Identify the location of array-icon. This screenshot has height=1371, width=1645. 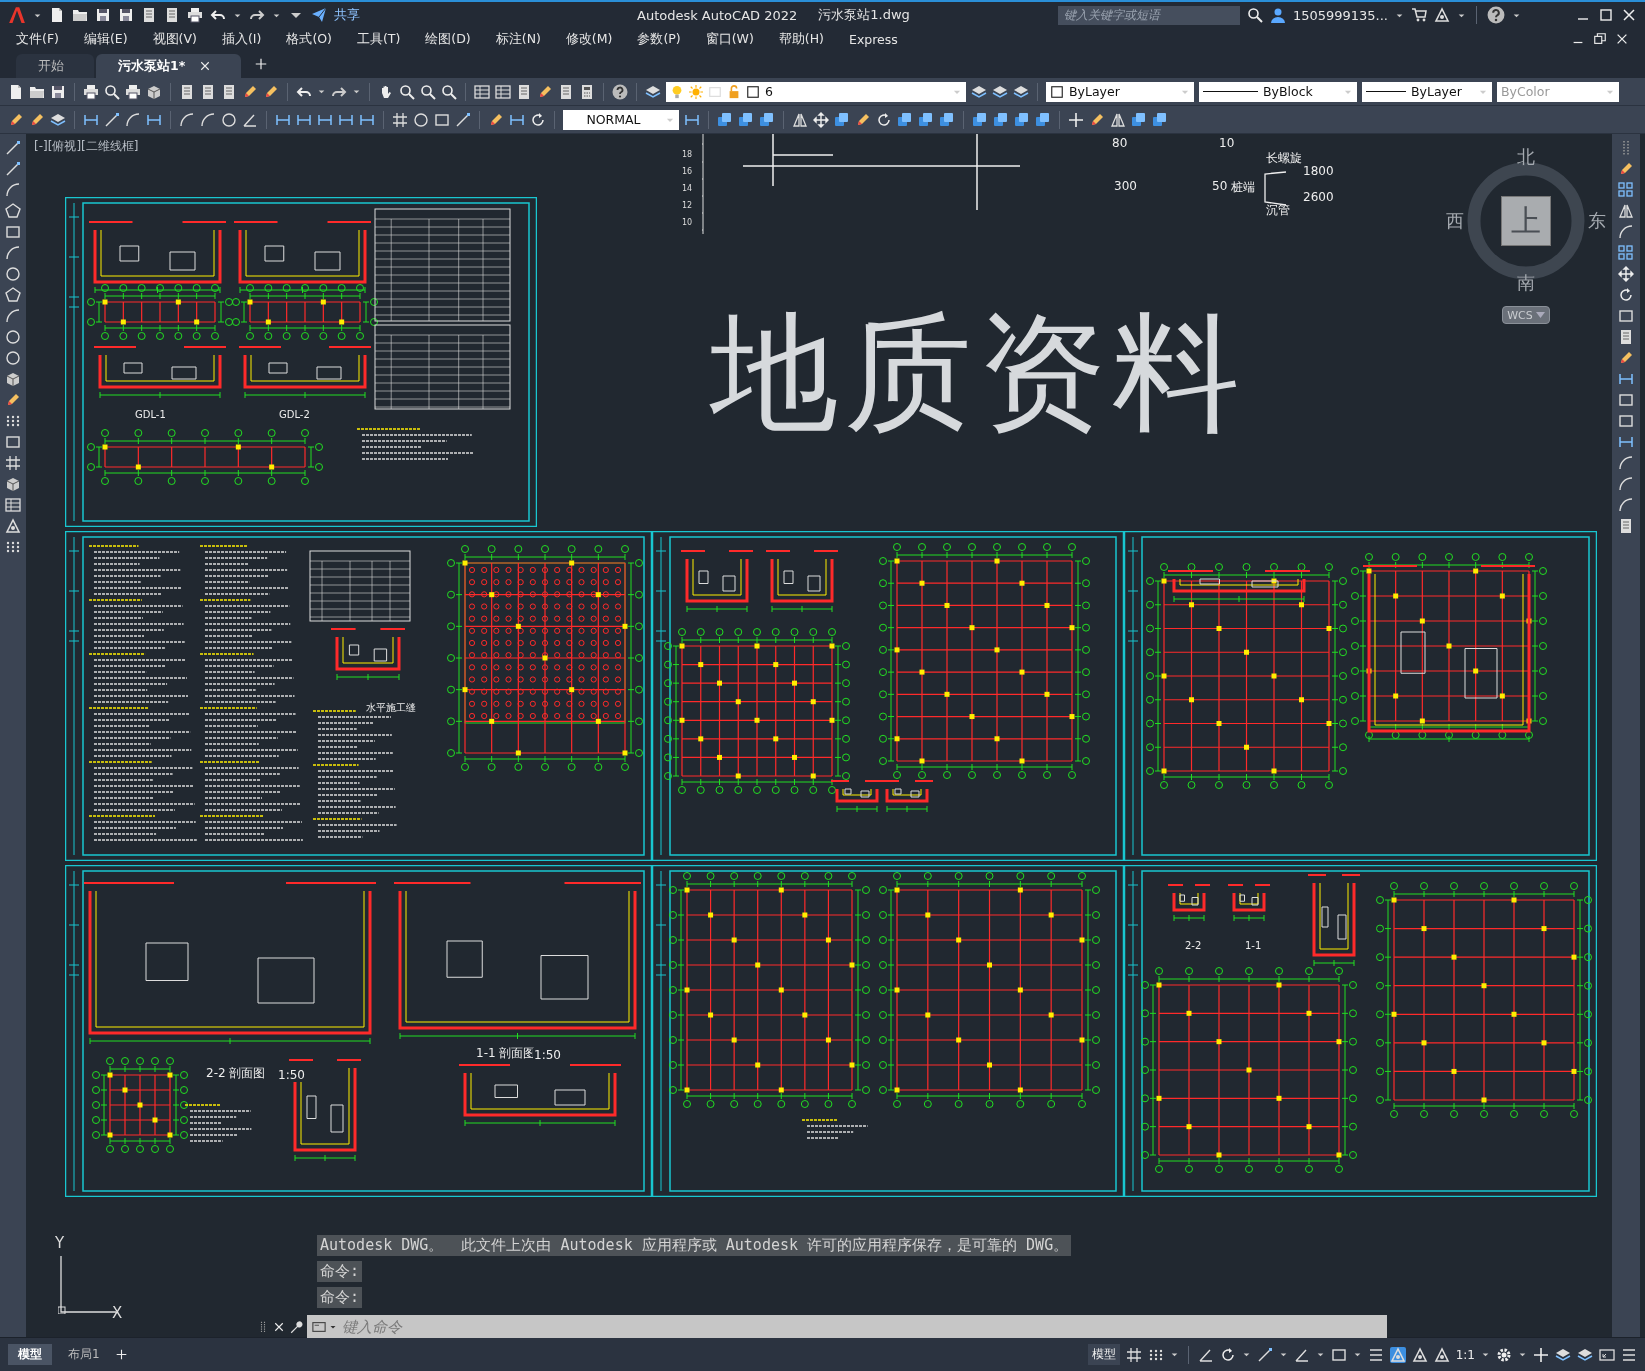
(1626, 190).